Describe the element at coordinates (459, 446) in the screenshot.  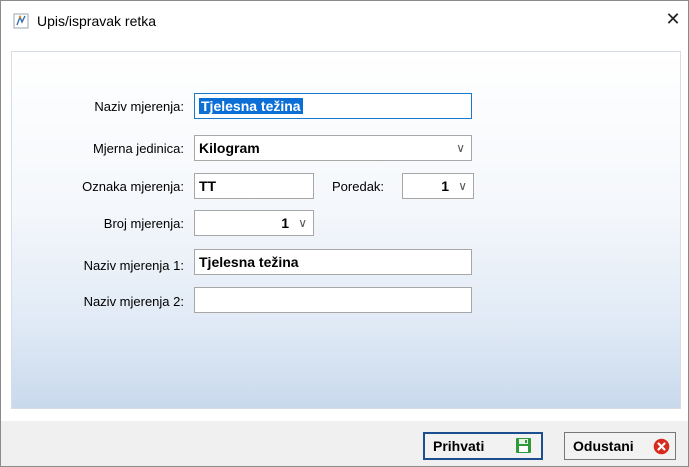
I see `accept-label: Prihvati` at that location.